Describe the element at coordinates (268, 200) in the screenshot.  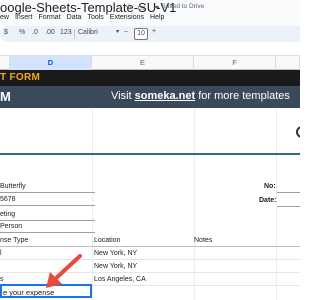
I see `date-label: Date:` at that location.